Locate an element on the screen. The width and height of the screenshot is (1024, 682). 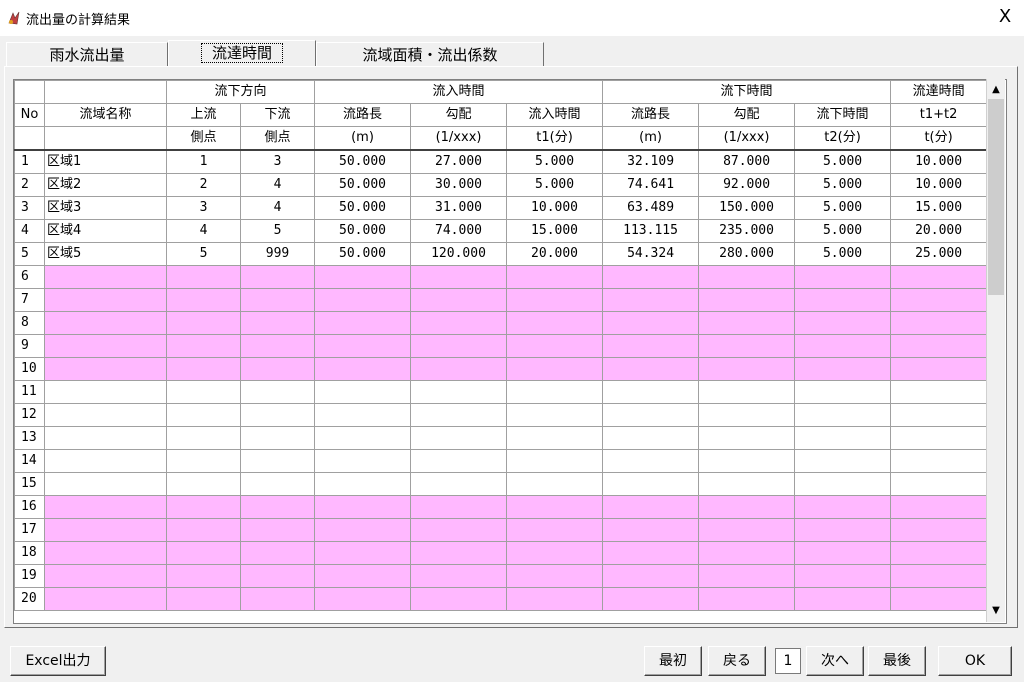
total-cell: 25.000 is located at coordinates (939, 254).